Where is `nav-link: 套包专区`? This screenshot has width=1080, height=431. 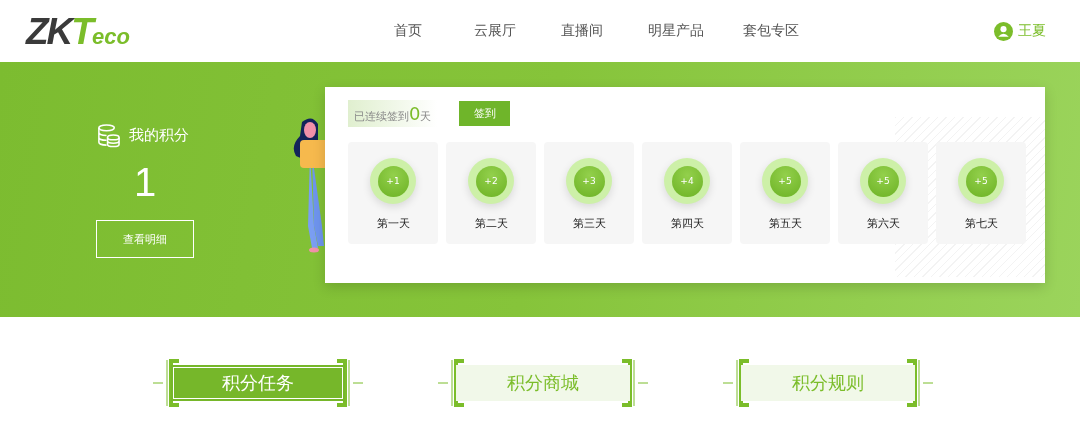
nav-link: 套包专区 is located at coordinates (770, 31).